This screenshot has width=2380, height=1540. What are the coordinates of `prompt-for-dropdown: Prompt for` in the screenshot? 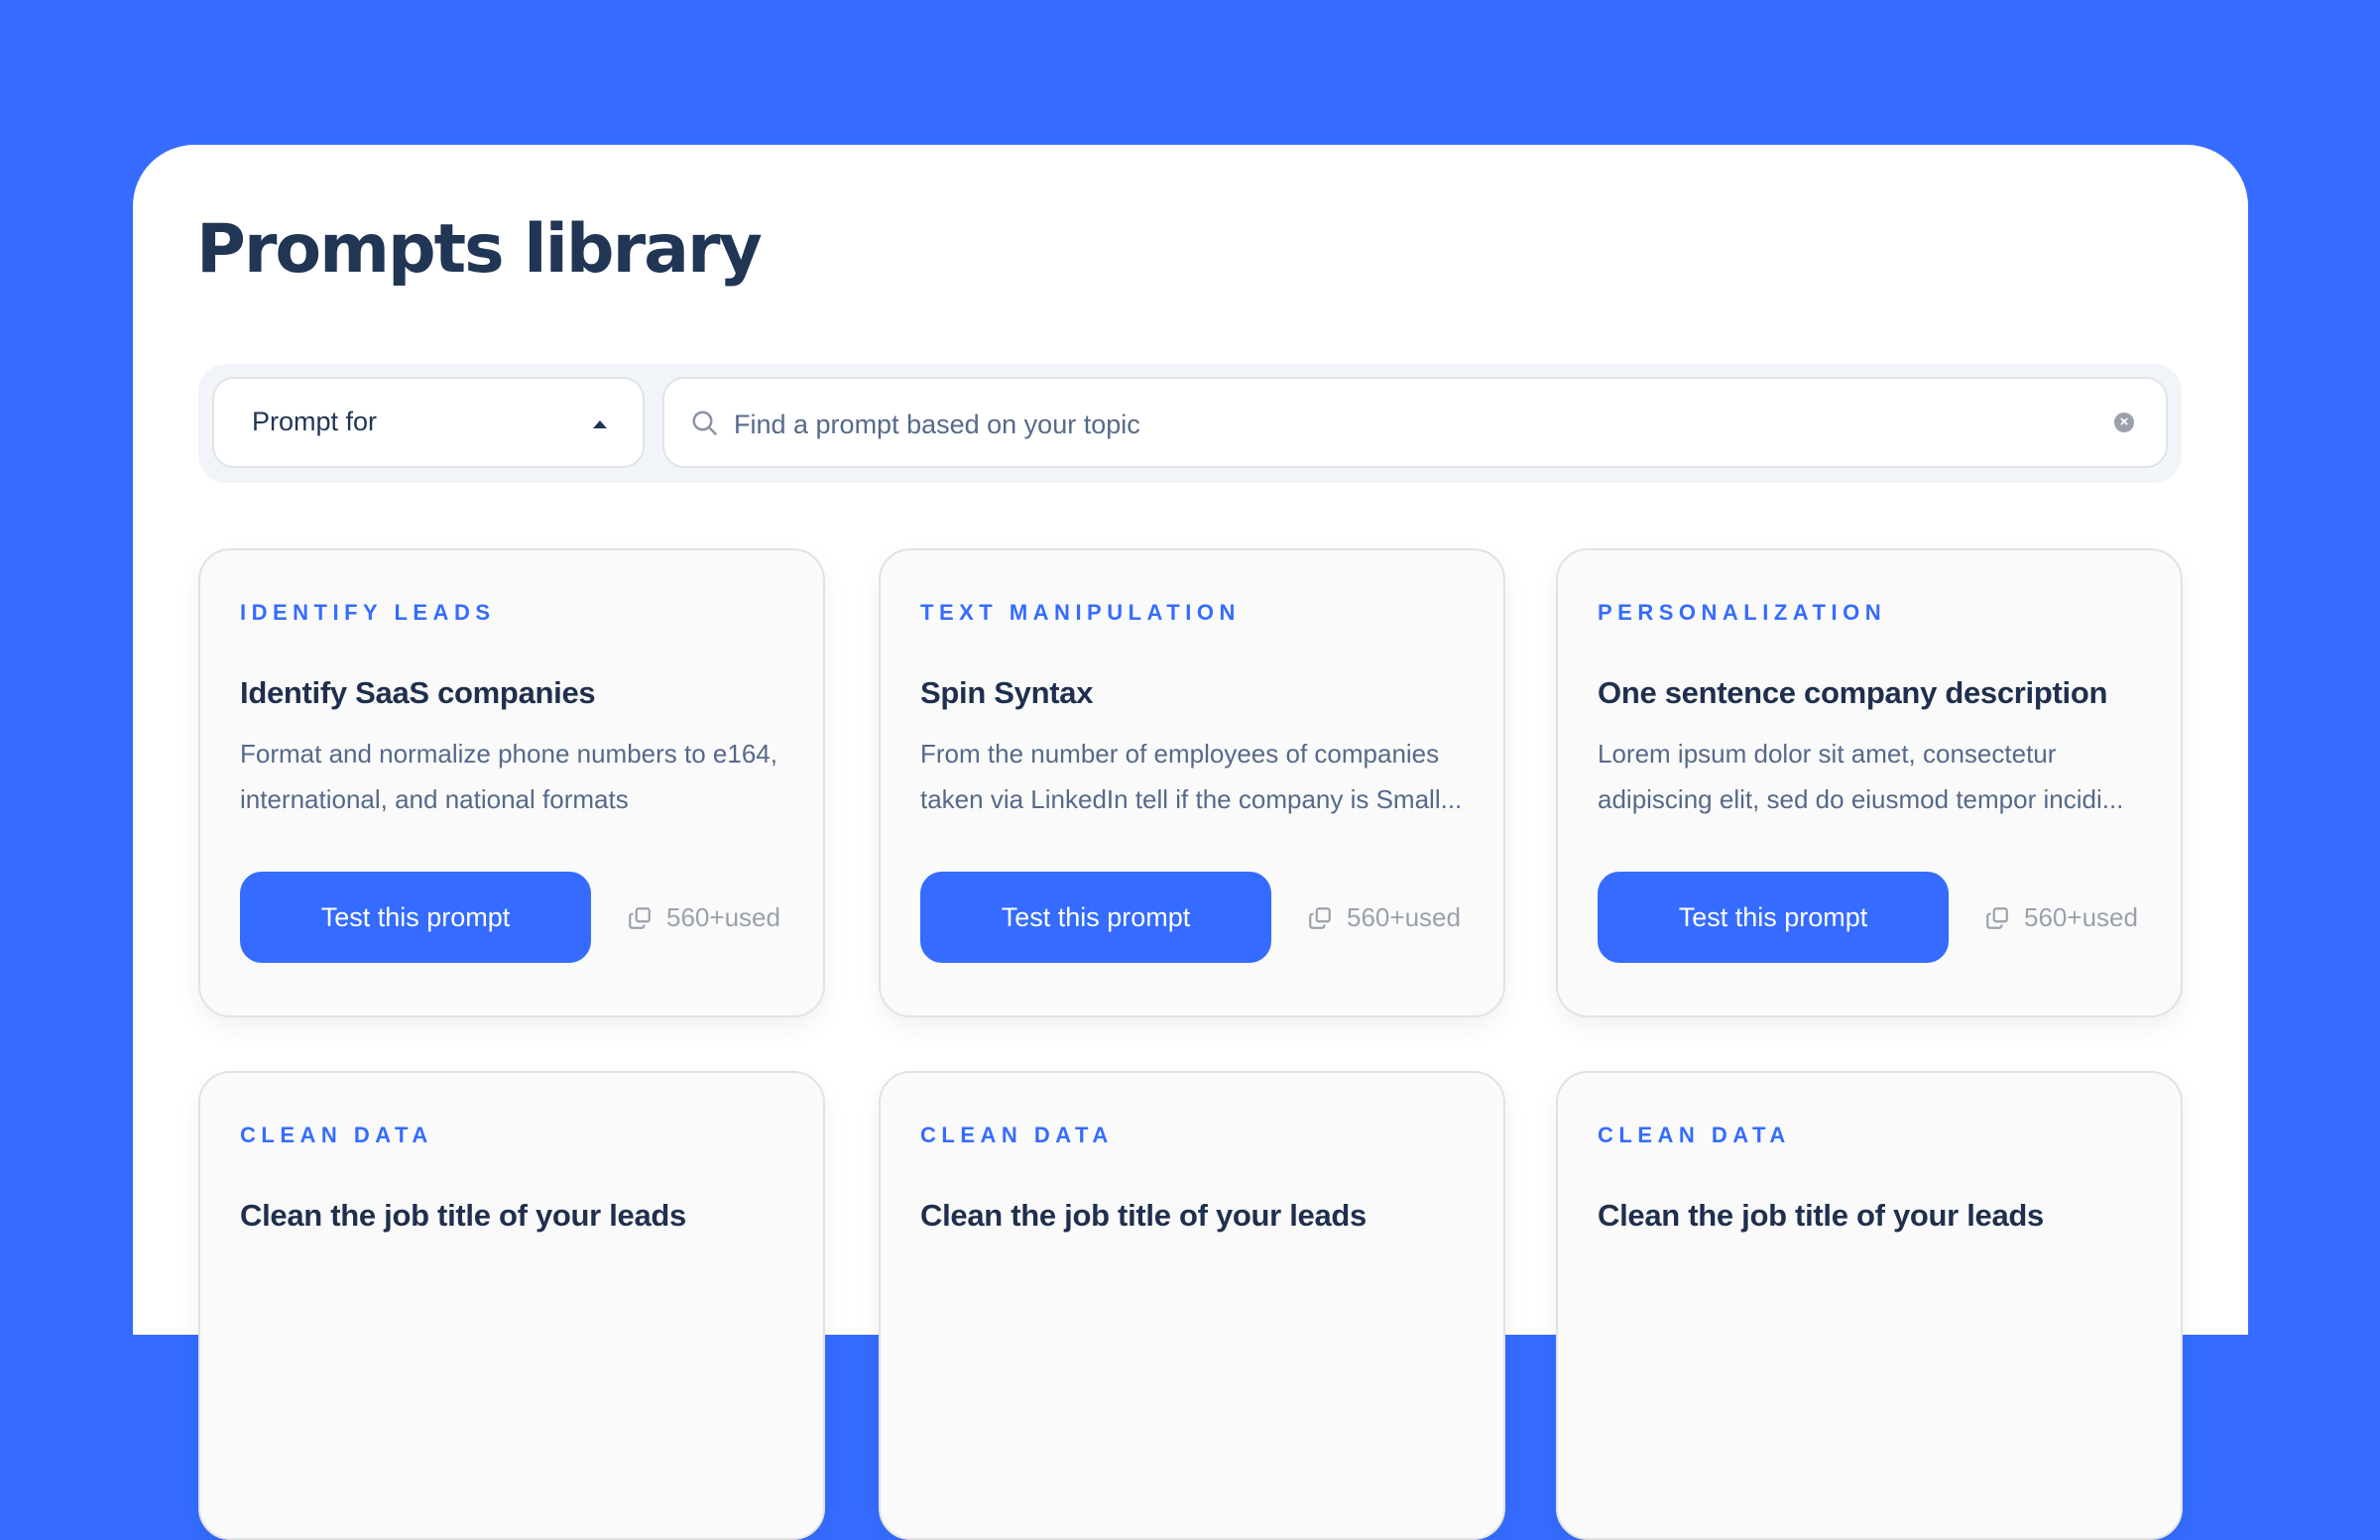 It's located at (428, 422).